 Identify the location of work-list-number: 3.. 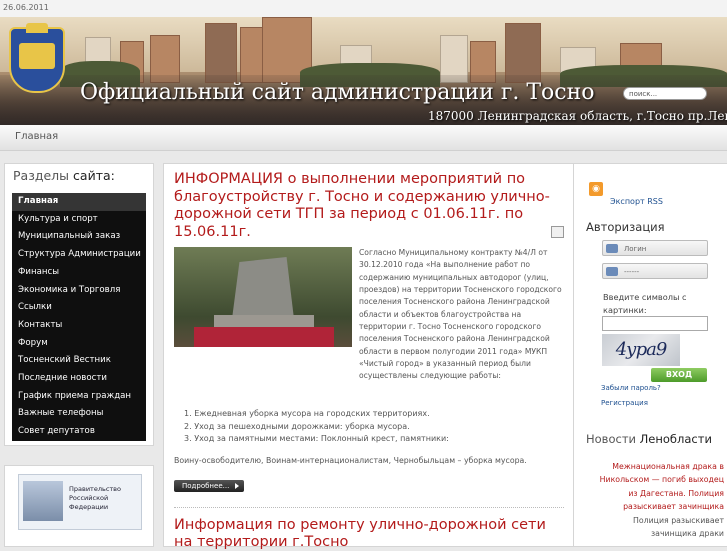
(189, 438).